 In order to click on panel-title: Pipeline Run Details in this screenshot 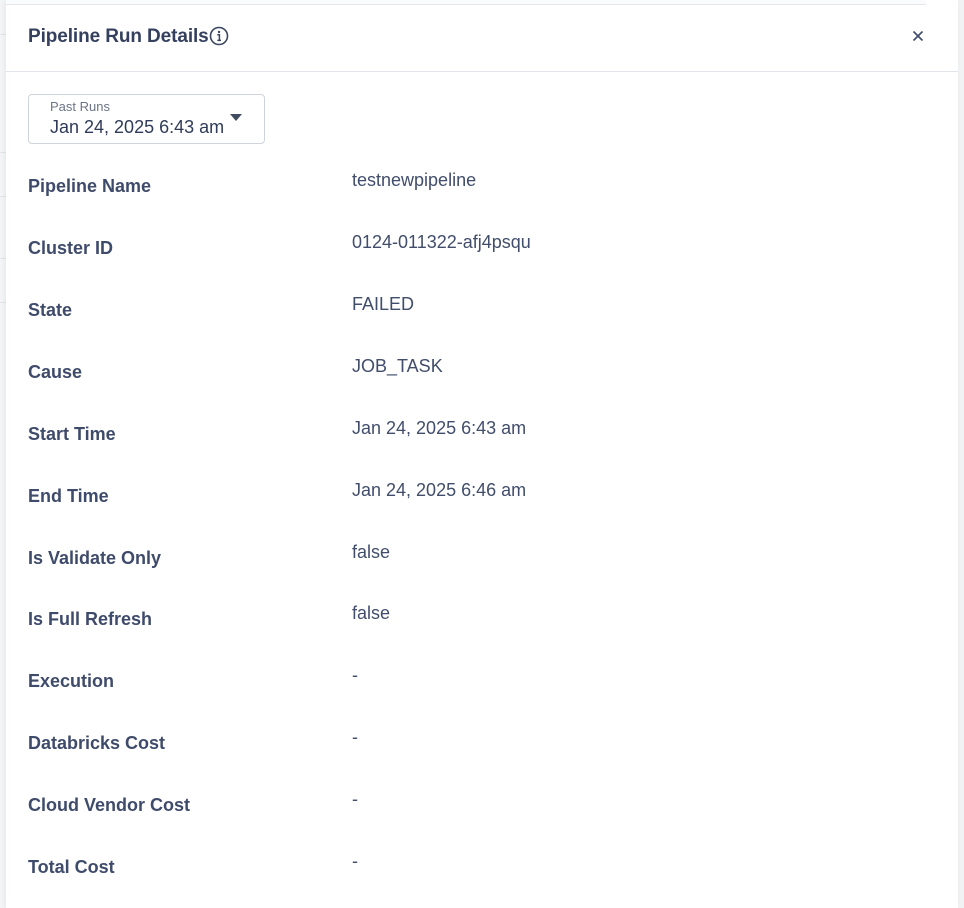, I will do `click(118, 36)`.